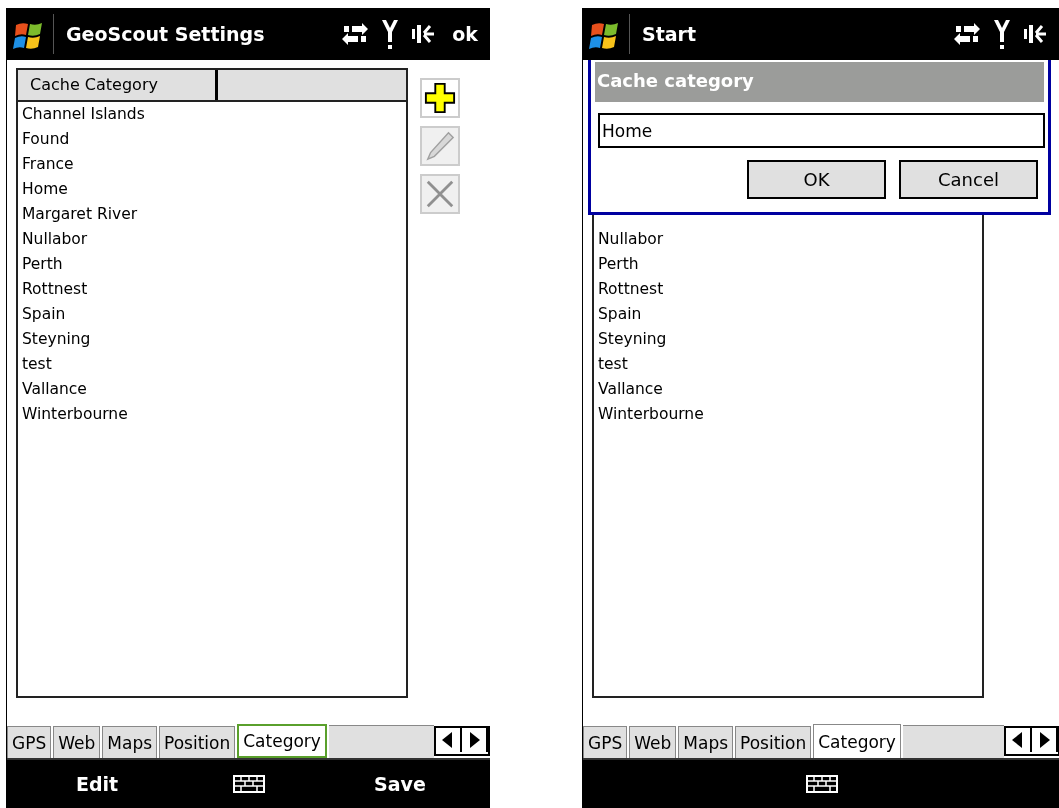  Describe the element at coordinates (212, 114) in the screenshot. I see `list-item: Channel Islands` at that location.